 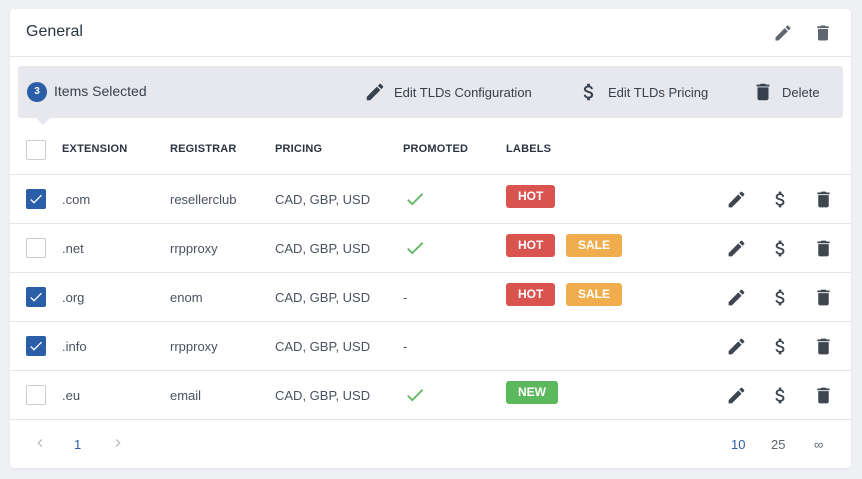 I want to click on column-header-pricing: PRICING, so click(x=298, y=149).